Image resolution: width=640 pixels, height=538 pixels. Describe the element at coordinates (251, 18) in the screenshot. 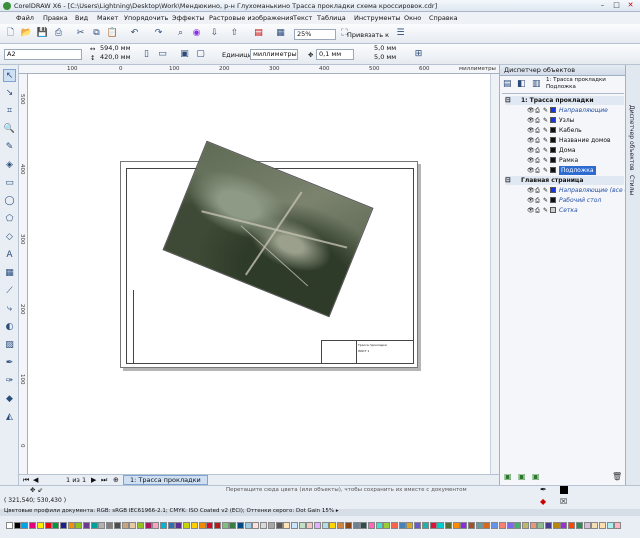

I see `menu-bitmaps: Растровые изображения` at that location.